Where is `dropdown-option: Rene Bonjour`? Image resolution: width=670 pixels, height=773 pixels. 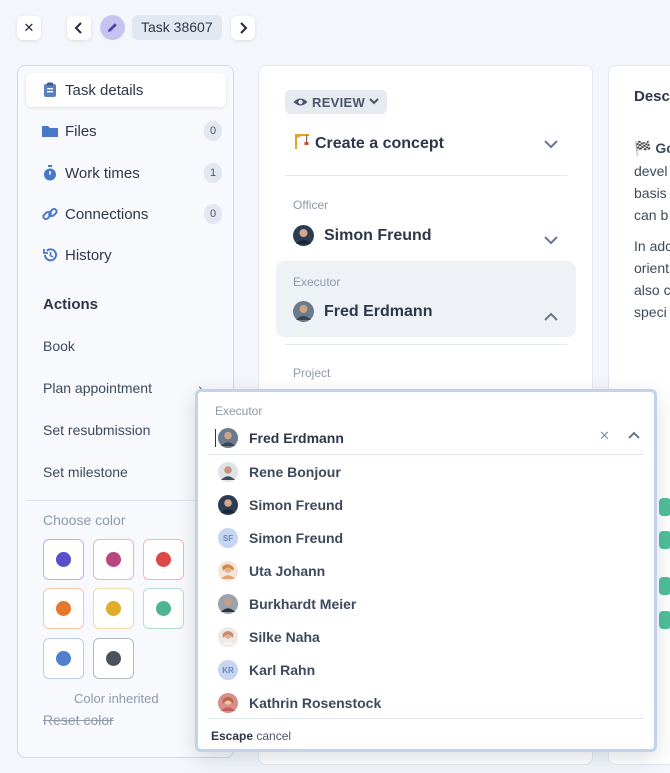
dropdown-option: Rene Bonjour is located at coordinates (279, 472).